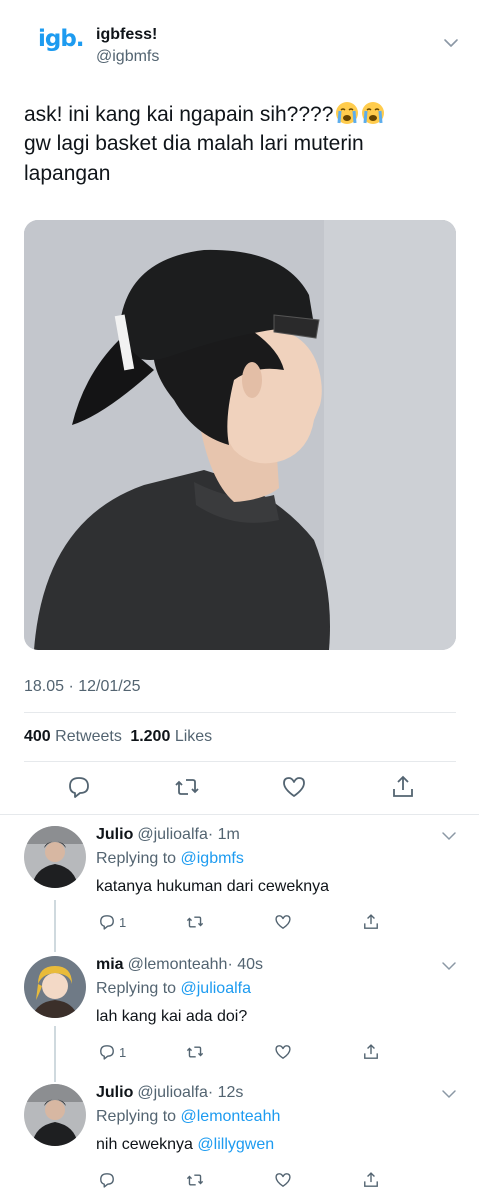  I want to click on reply-header: Julio @julioalfa· 1m, so click(168, 835).